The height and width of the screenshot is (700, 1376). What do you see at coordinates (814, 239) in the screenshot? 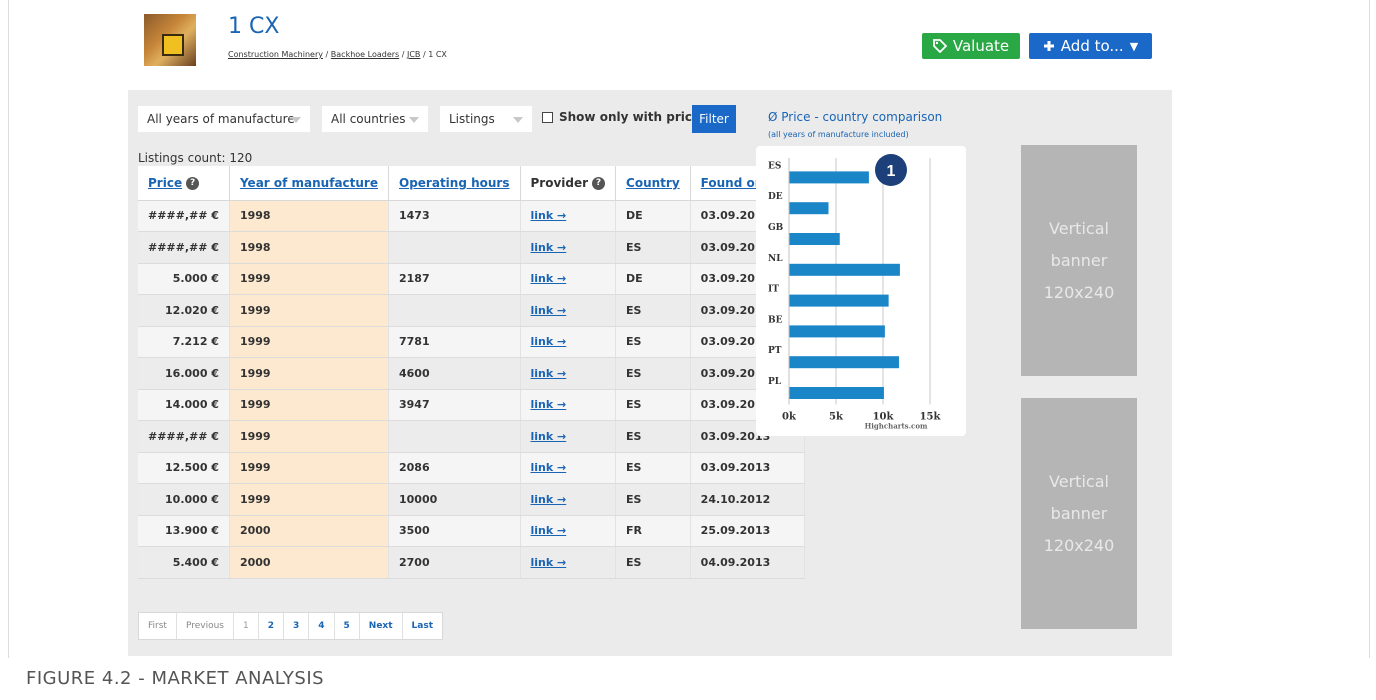
I see `bar-gb` at bounding box center [814, 239].